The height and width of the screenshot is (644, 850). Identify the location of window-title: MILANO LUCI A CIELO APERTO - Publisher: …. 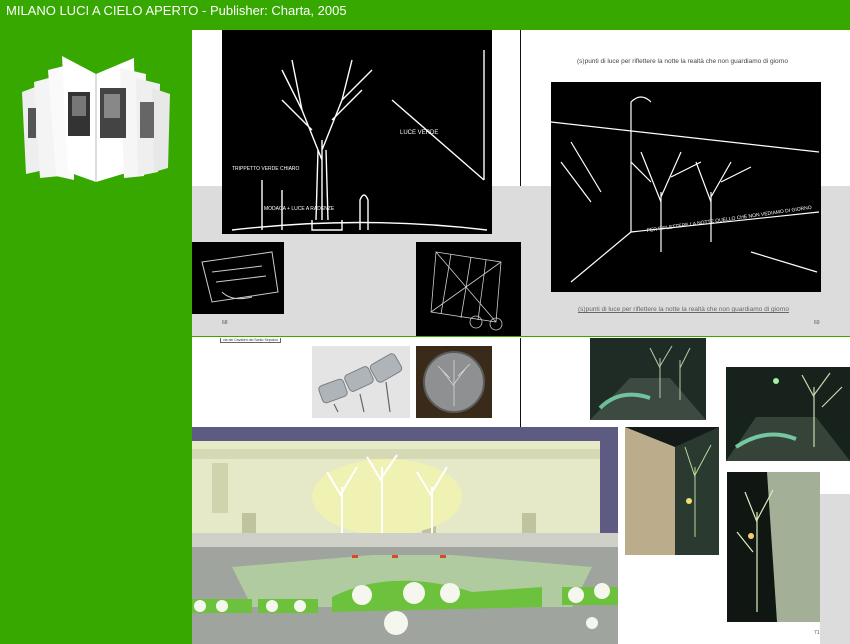
(425, 15).